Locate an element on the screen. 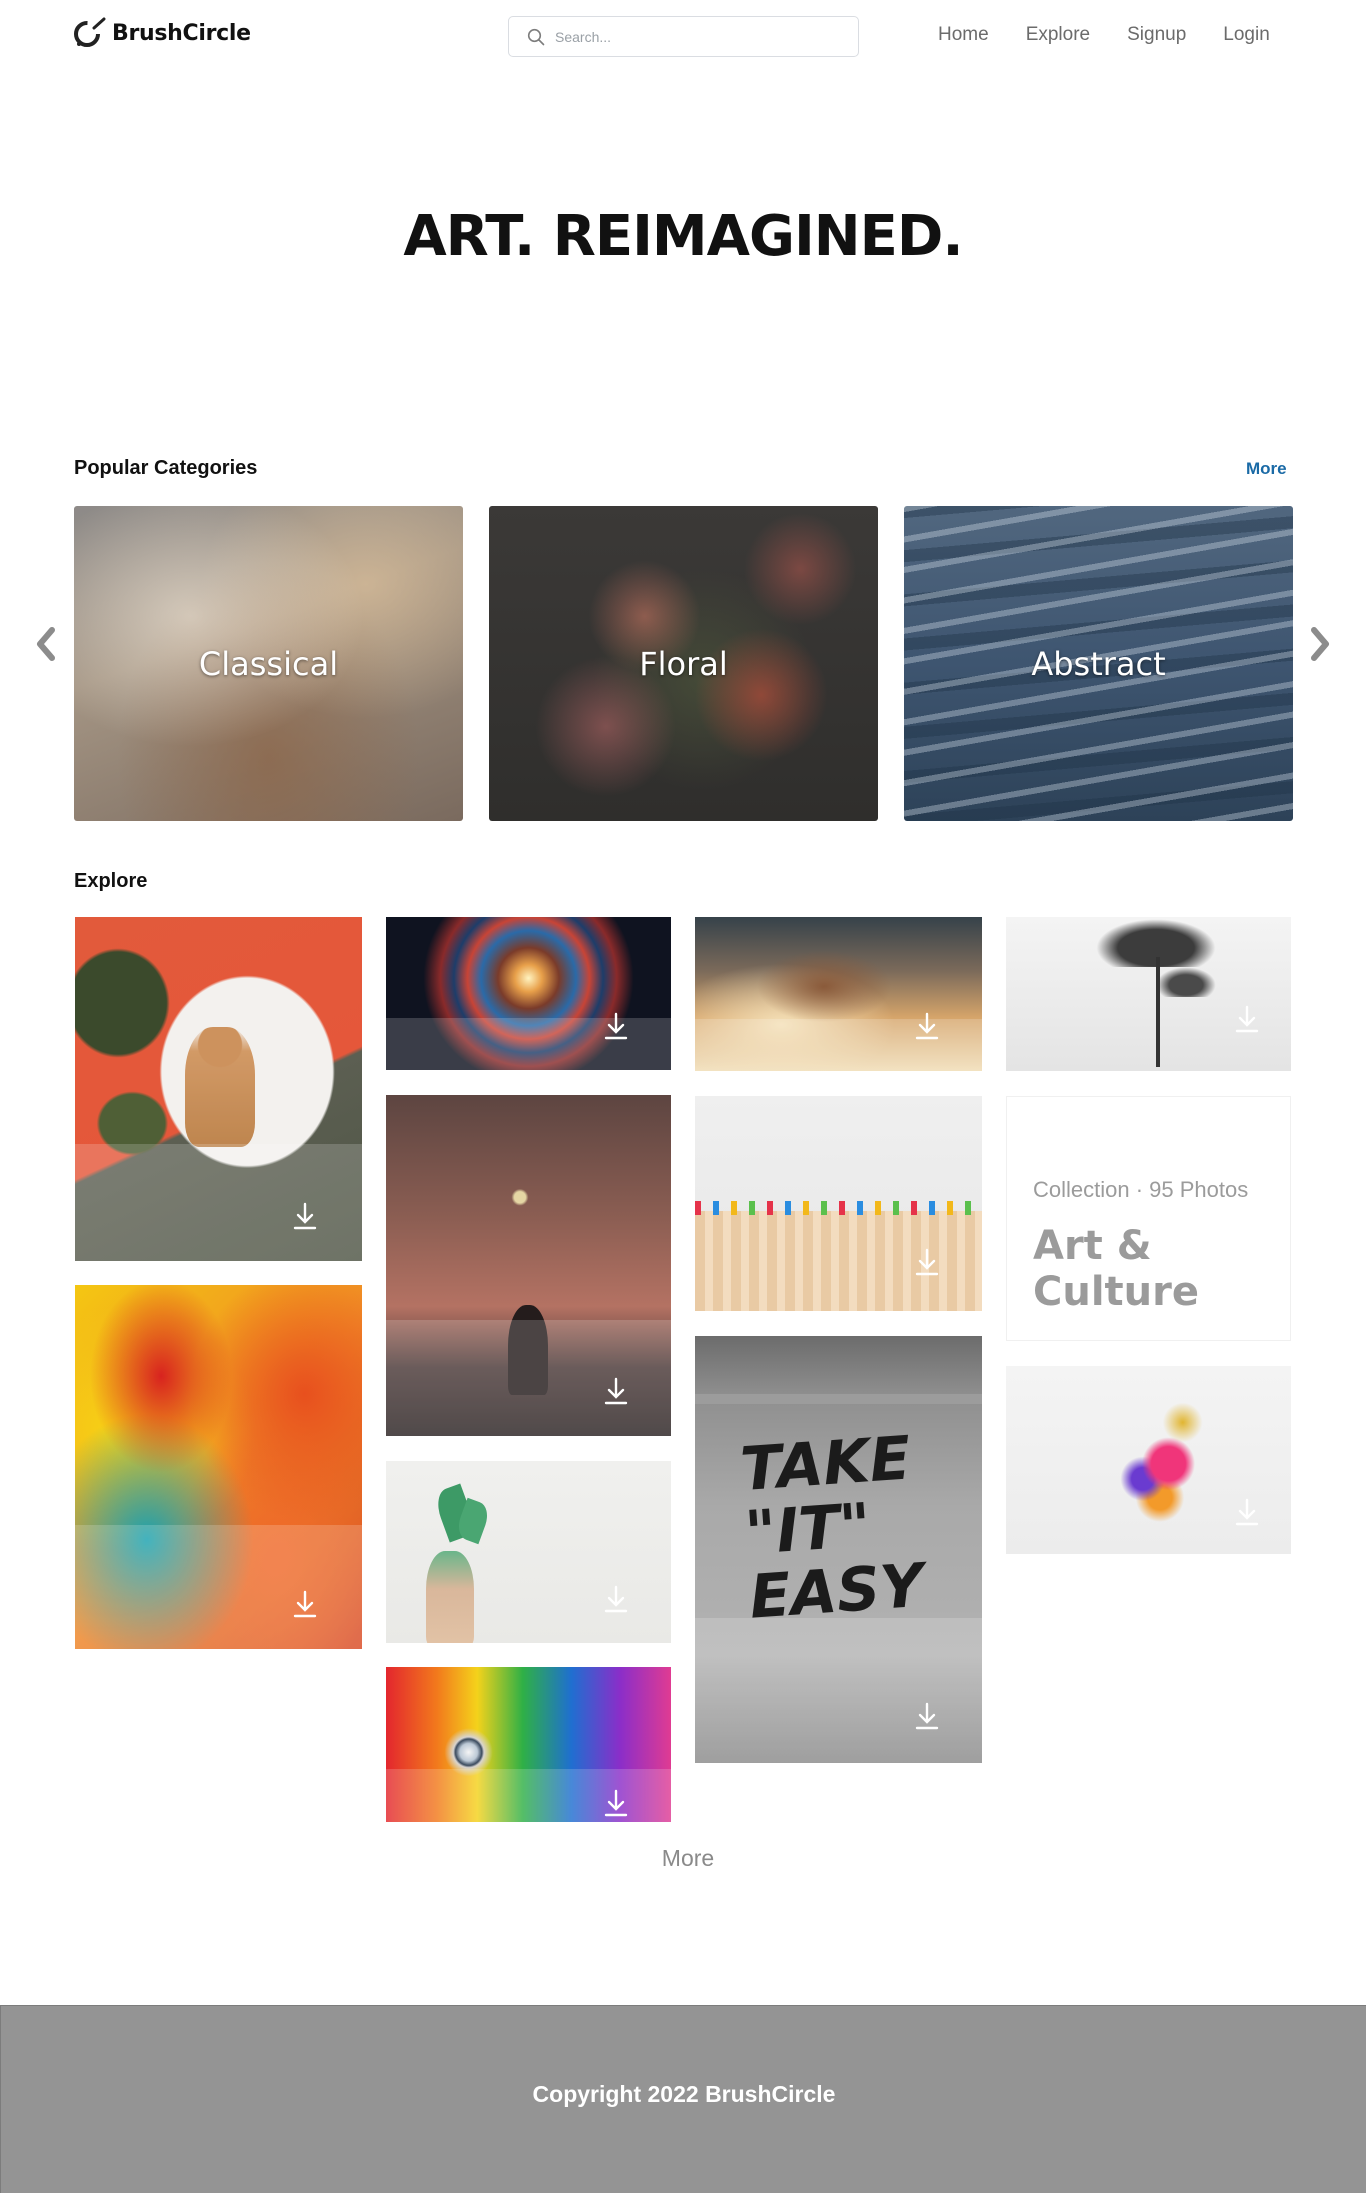 The width and height of the screenshot is (1366, 2193). nav-explore-link: Explore is located at coordinates (1058, 35).